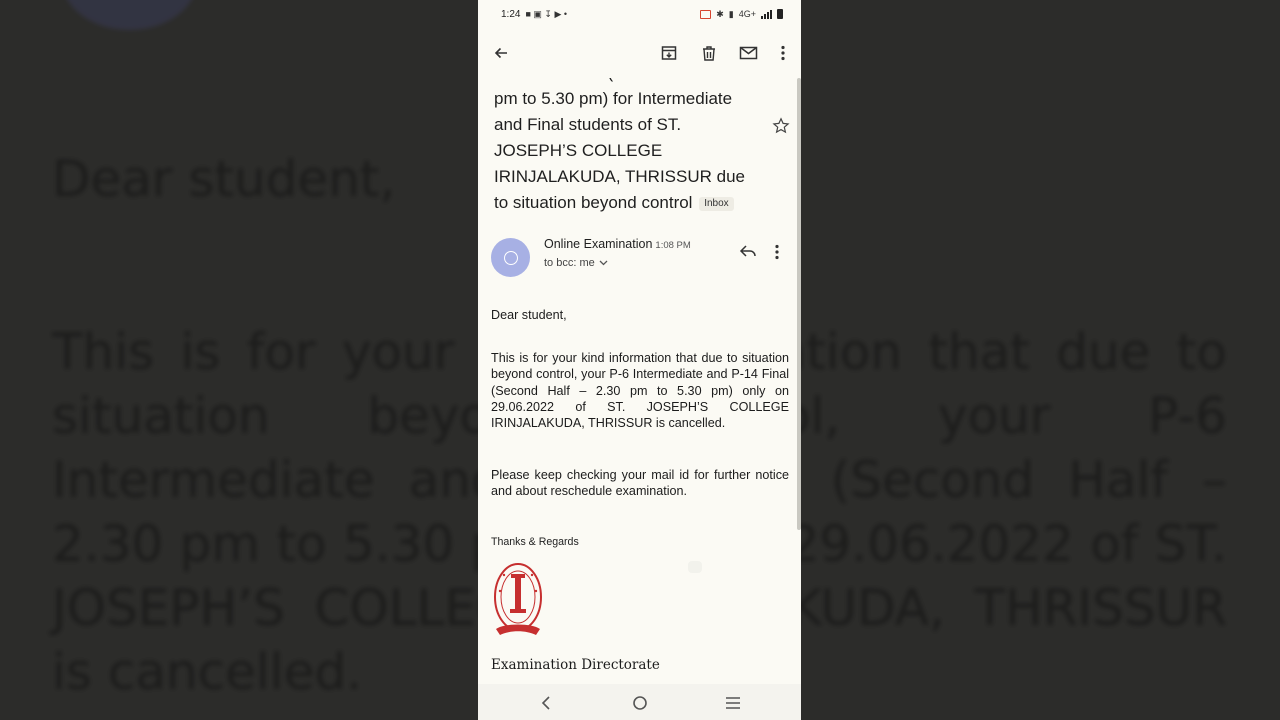 The image size is (1280, 720). Describe the element at coordinates (706, 14) in the screenshot. I see `cast-icon` at that location.